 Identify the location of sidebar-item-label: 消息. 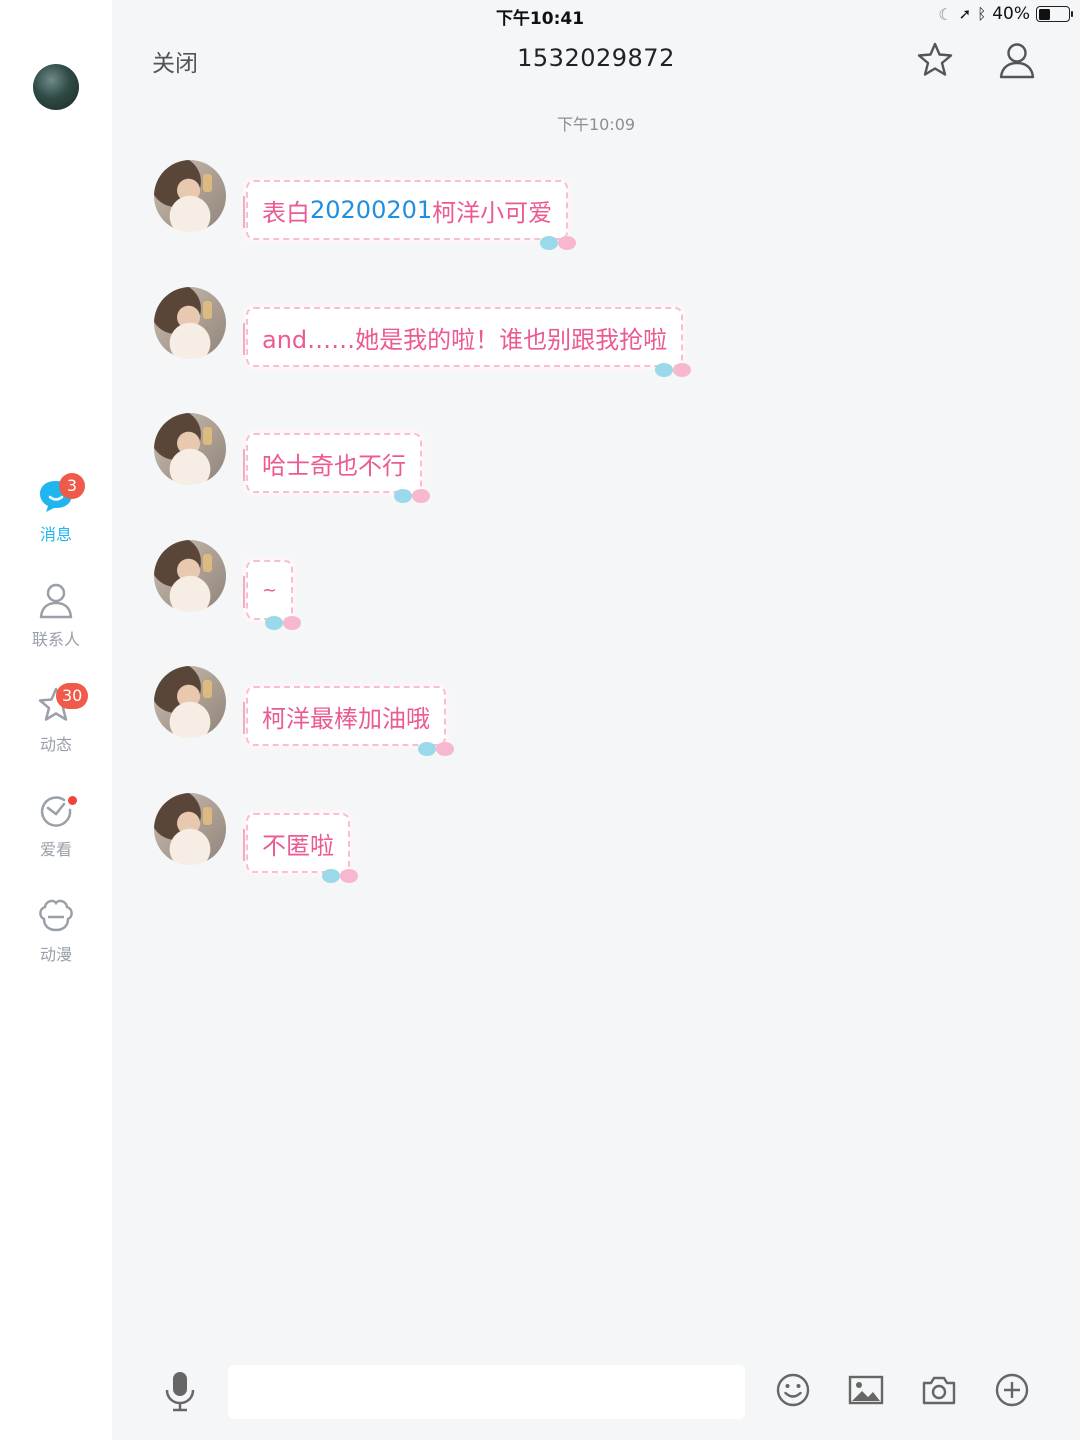
(55, 534).